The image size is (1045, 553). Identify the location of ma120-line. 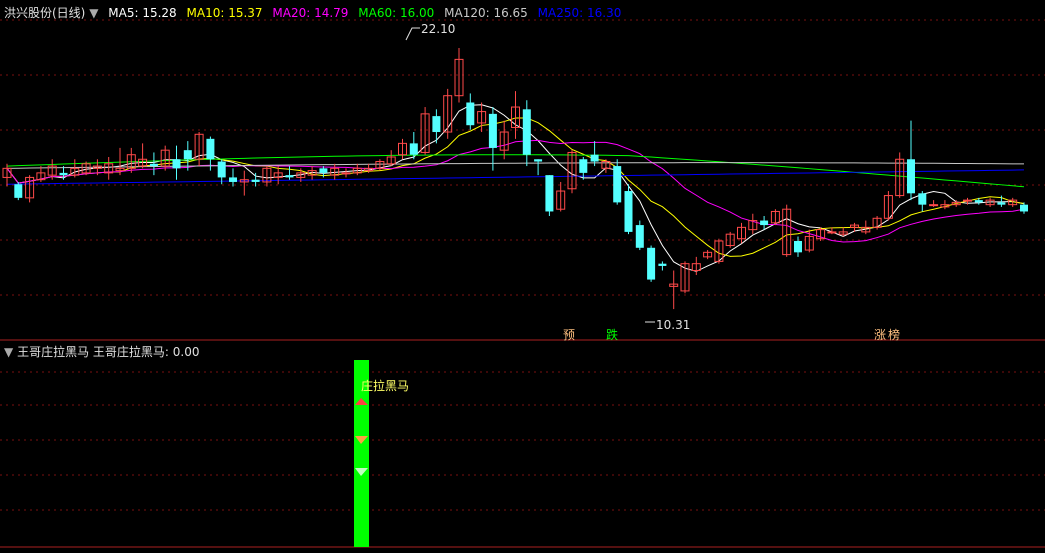
(515, 165).